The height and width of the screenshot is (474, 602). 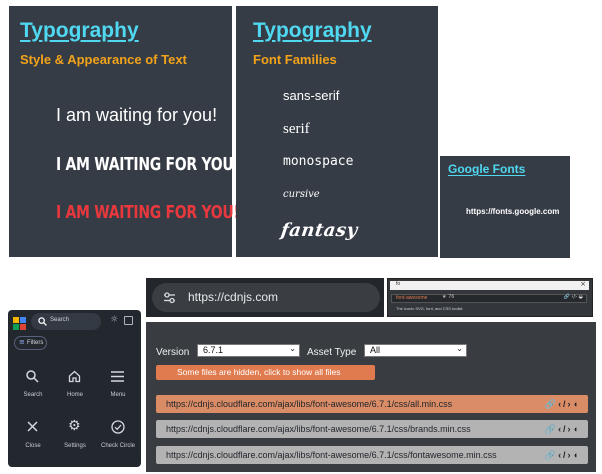 What do you see at coordinates (148, 213) in the screenshot?
I see `sample-text-red-caps: I AM WAITING FOR YOU!` at bounding box center [148, 213].